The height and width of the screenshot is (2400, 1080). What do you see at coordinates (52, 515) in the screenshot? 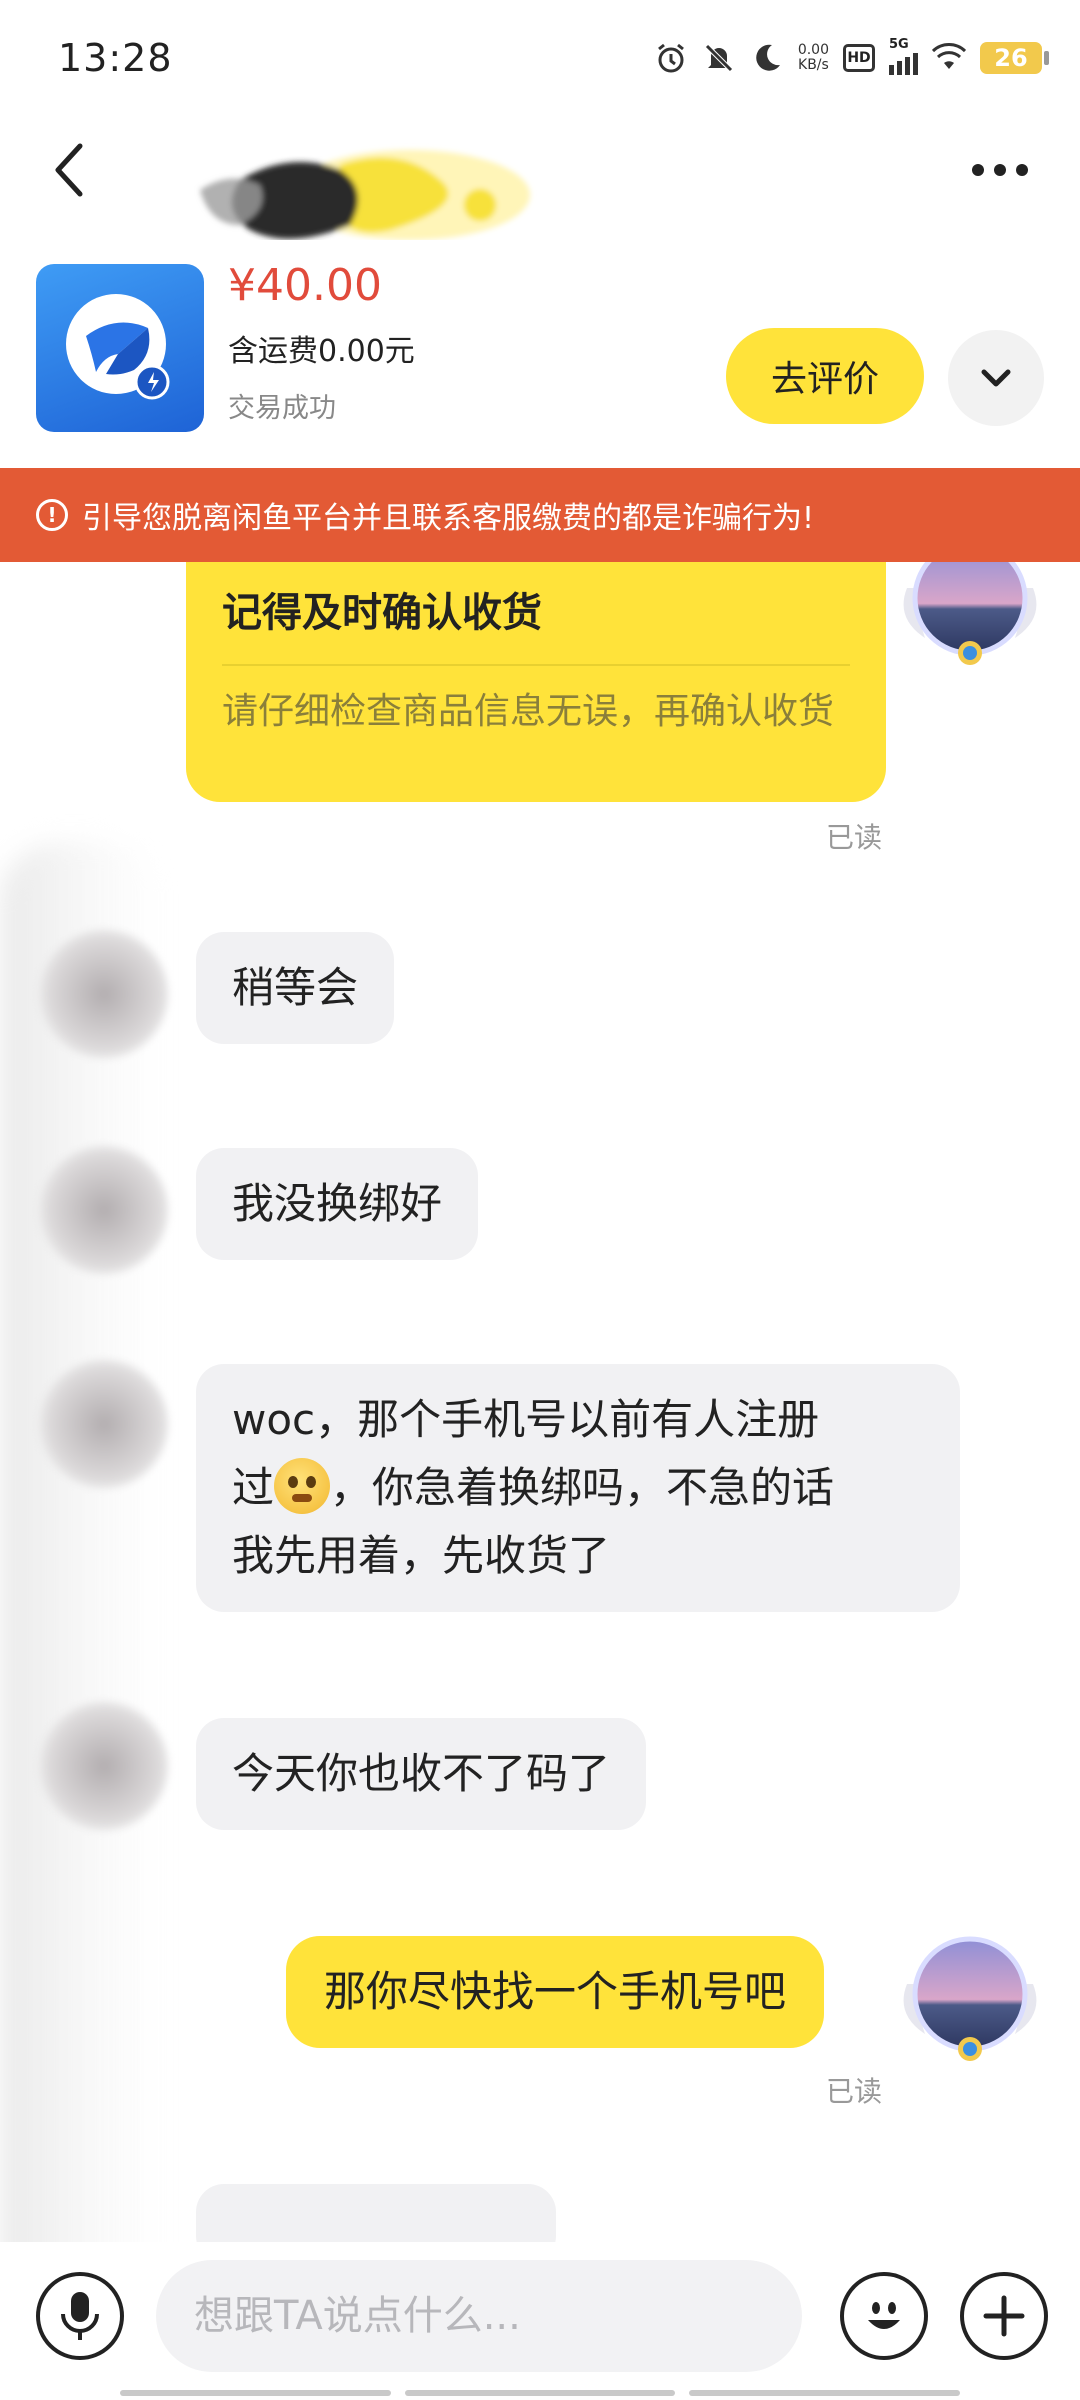
I see `warning-icon: !` at bounding box center [52, 515].